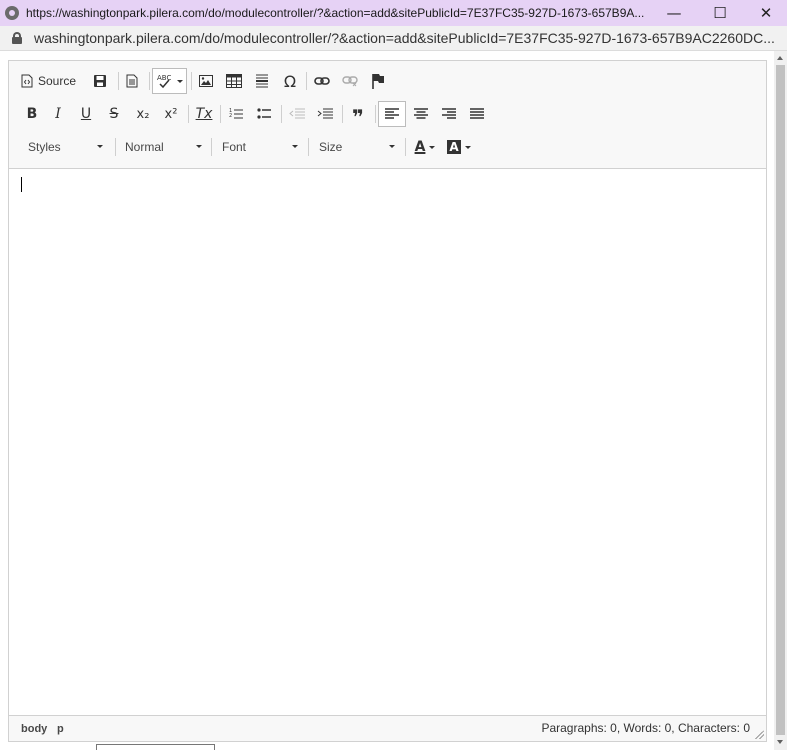 The width and height of the screenshot is (787, 750). What do you see at coordinates (144, 147) in the screenshot?
I see `format-label: Normal` at bounding box center [144, 147].